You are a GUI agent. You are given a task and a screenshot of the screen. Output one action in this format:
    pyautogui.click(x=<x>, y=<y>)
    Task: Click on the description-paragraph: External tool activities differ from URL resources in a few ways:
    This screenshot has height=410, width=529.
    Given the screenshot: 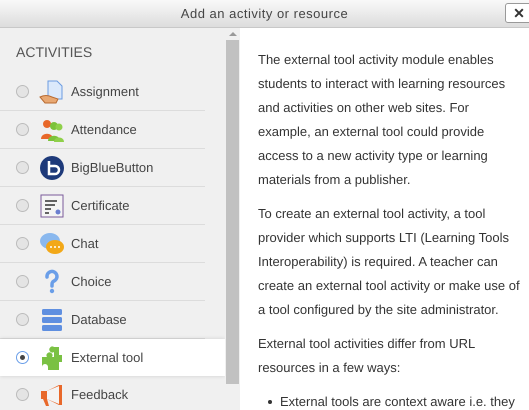 What is the action you would take?
    pyautogui.click(x=367, y=356)
    